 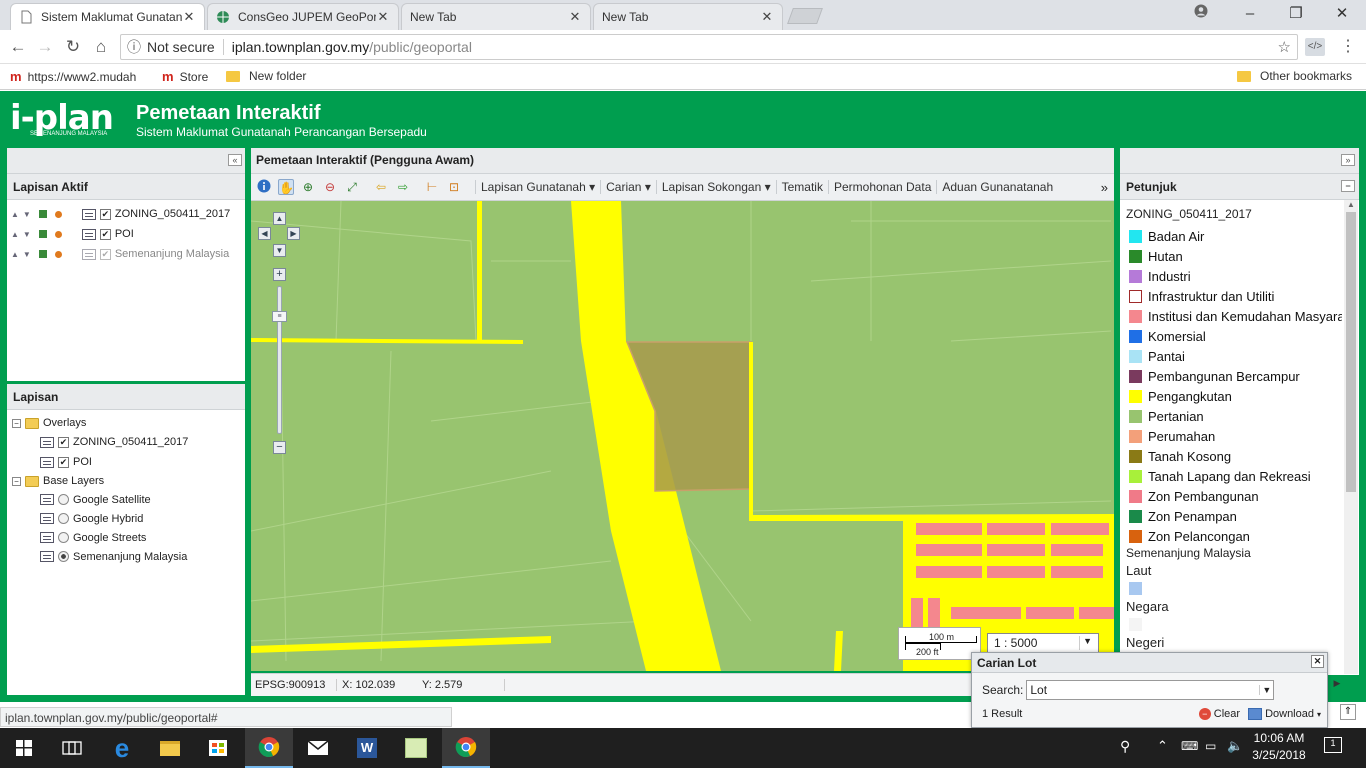 What do you see at coordinates (352, 187) in the screenshot?
I see `zoom-extent-icon: ⤢` at bounding box center [352, 187].